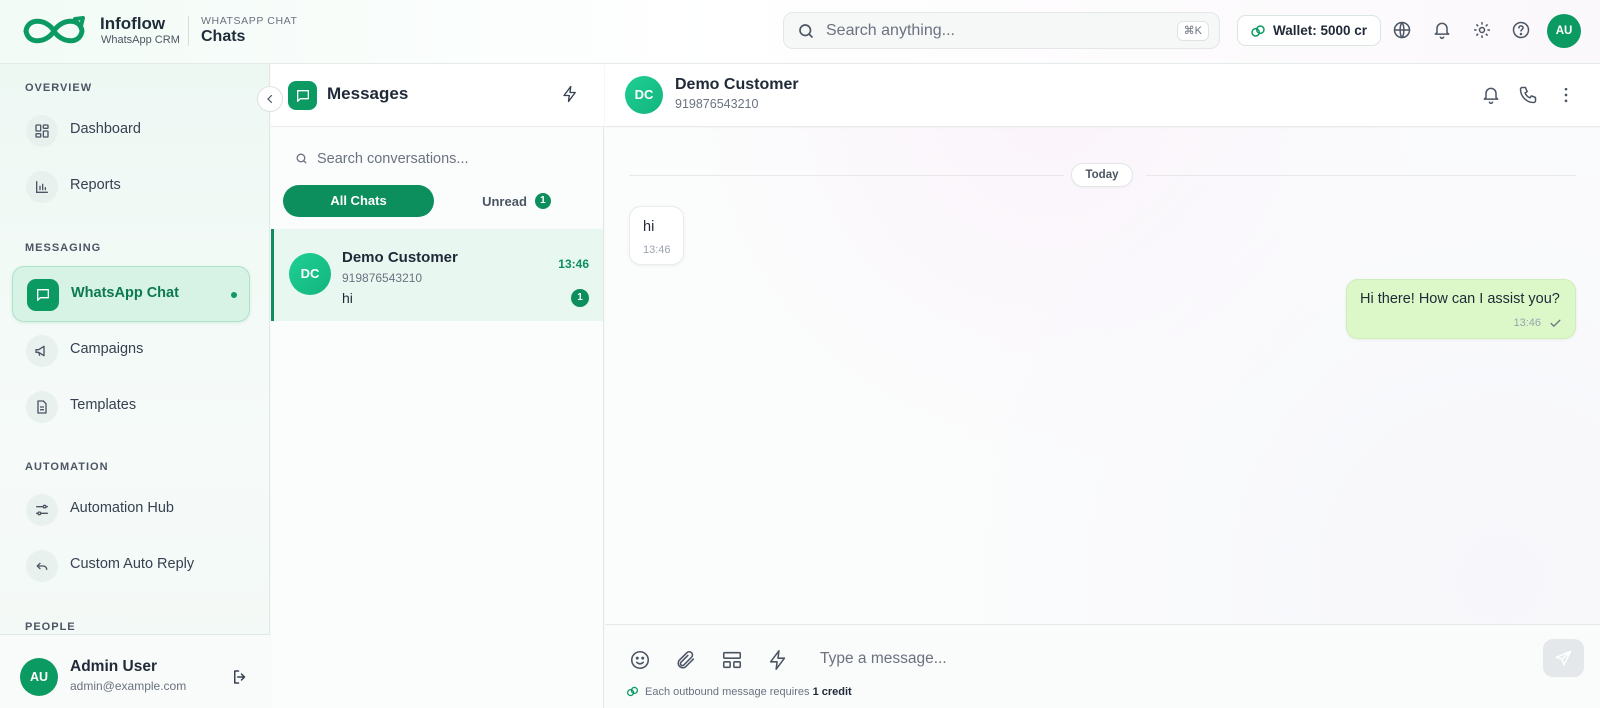  Describe the element at coordinates (732, 660) in the screenshot. I see `template-layout-icon` at that location.